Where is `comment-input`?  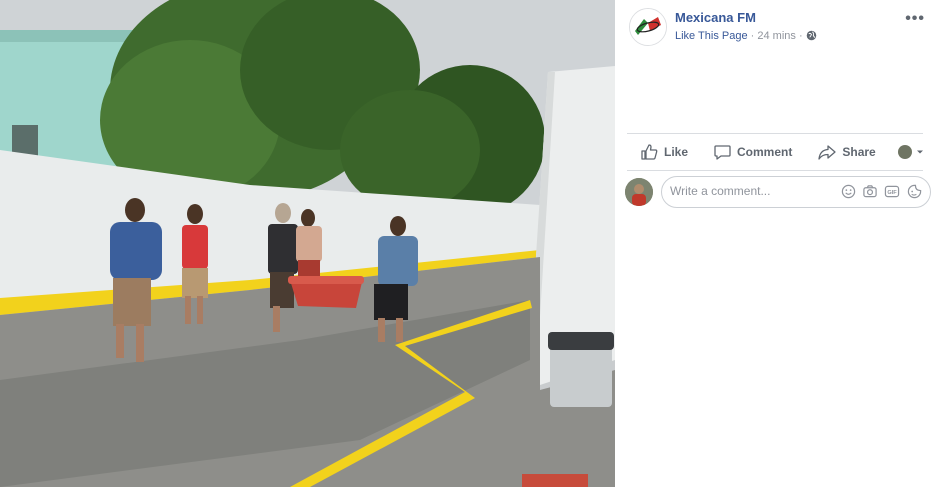 comment-input is located at coordinates (750, 191).